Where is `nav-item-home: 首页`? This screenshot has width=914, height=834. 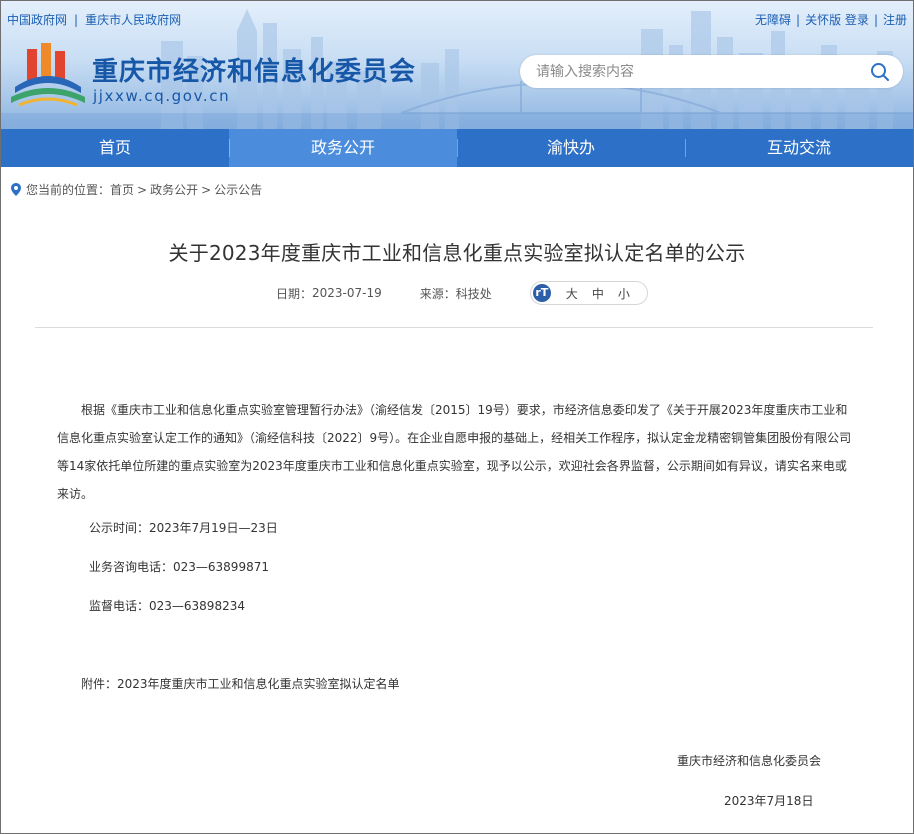 nav-item-home: 首页 is located at coordinates (115, 148).